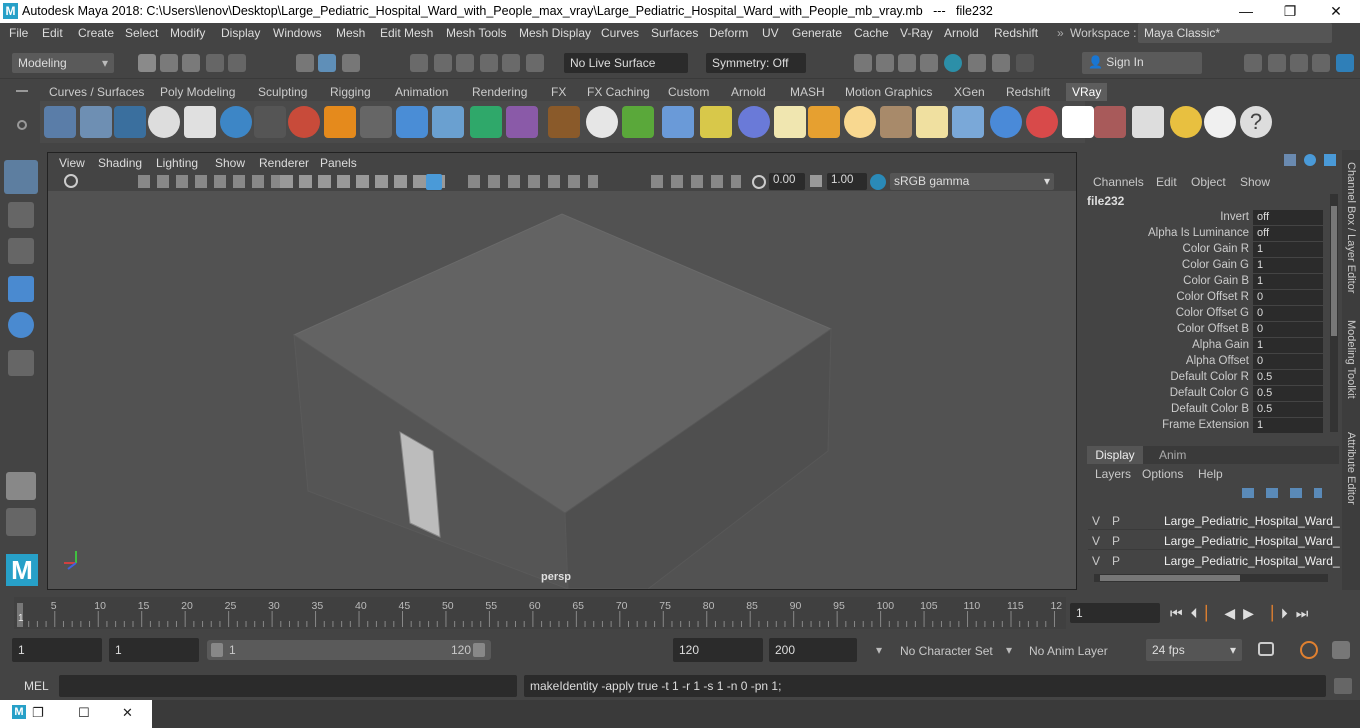 The image size is (1360, 728). Describe the element at coordinates (1310, 160) in the screenshot. I see `layer-editor-toggle-icon` at that location.